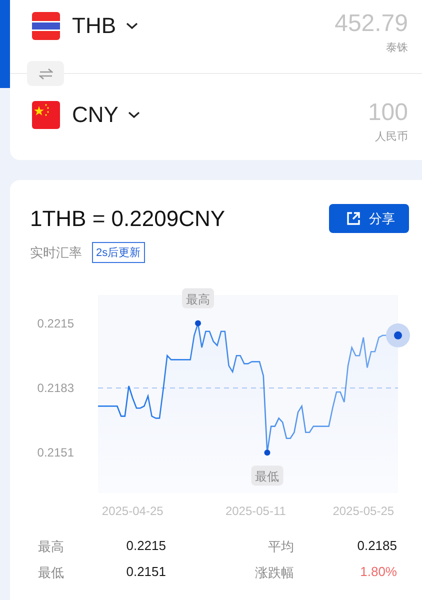 Image resolution: width=422 pixels, height=600 pixels. What do you see at coordinates (274, 573) in the screenshot?
I see `stat-label: 涨跌幅` at bounding box center [274, 573].